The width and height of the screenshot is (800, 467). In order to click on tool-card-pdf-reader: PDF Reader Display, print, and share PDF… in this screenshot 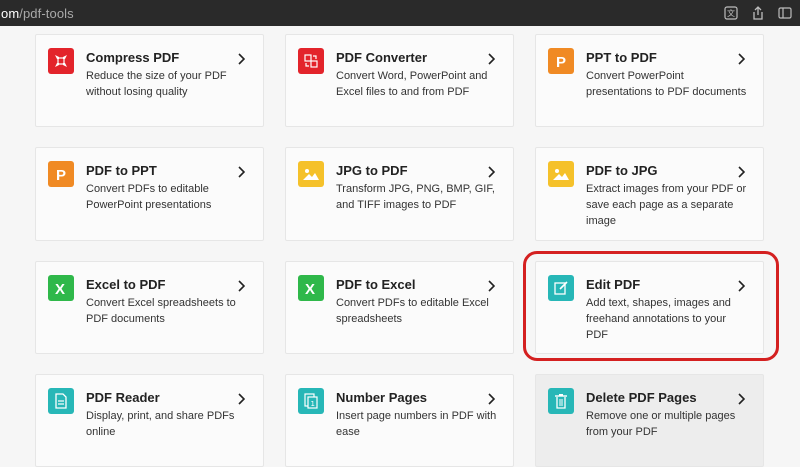, I will do `click(149, 420)`.